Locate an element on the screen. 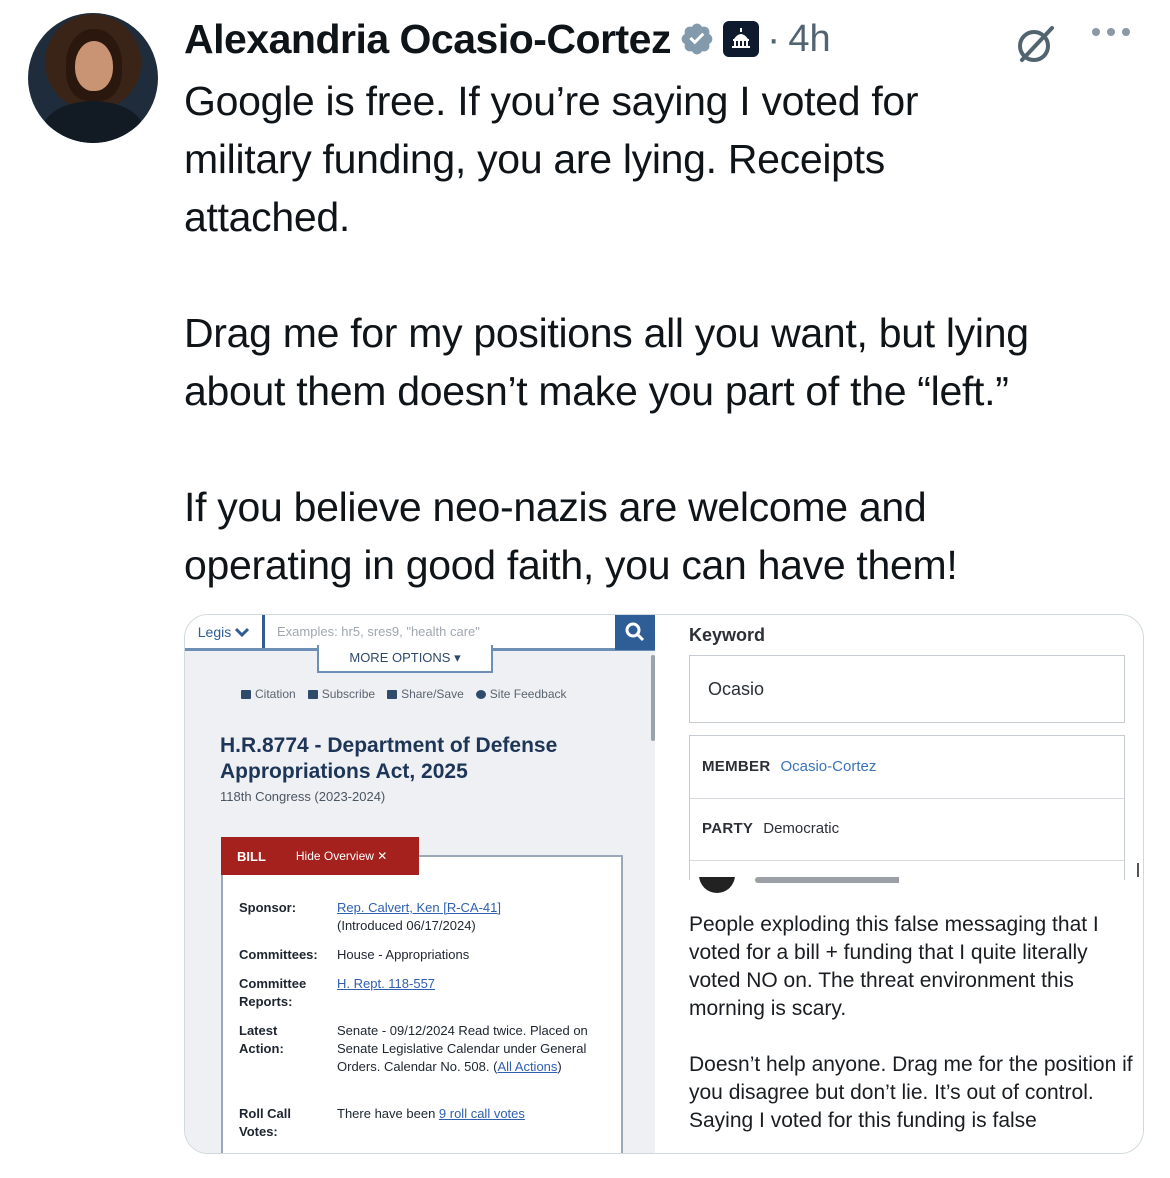  roll-call-link: 9 roll call votes is located at coordinates (481, 1113).